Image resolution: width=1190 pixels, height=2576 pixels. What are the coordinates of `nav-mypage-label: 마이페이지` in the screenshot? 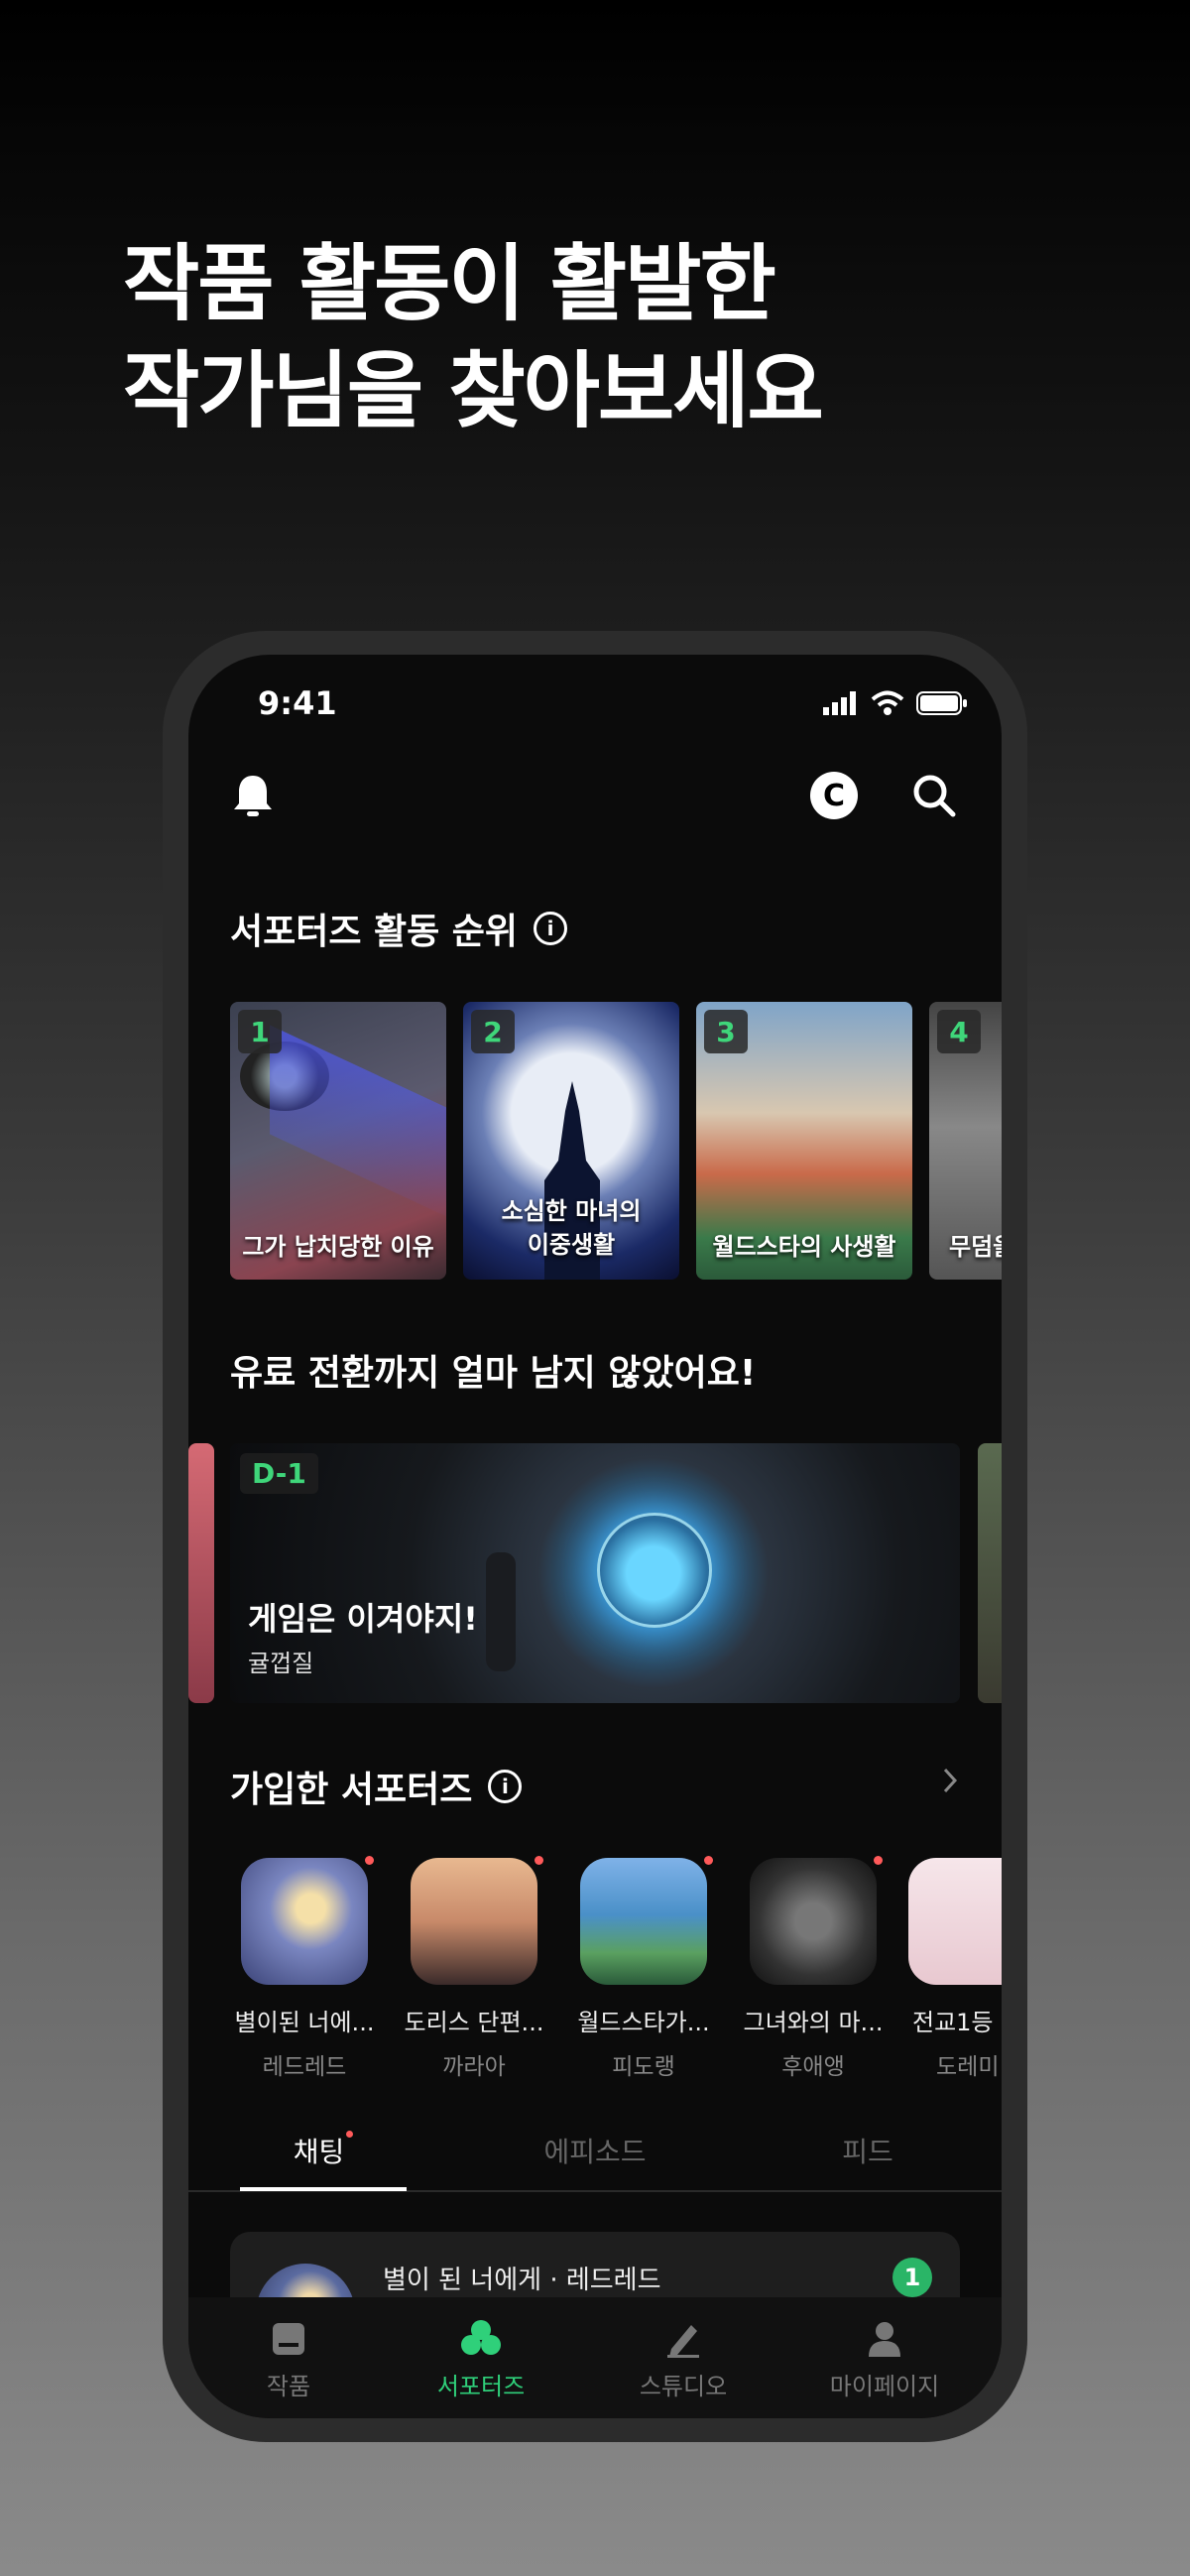 It's located at (884, 2386).